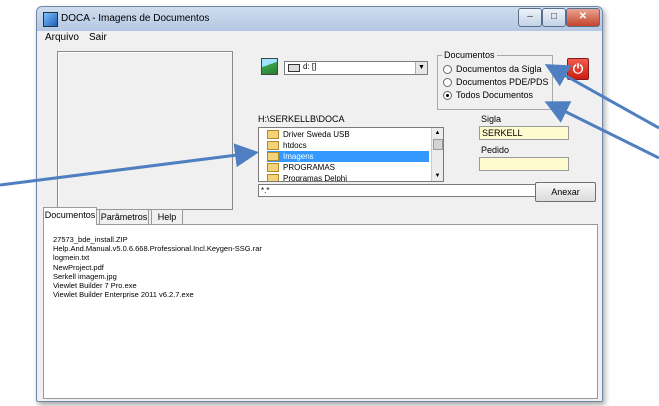 This screenshot has height=406, width=659. Describe the element at coordinates (348, 156) in the screenshot. I see `folder-item-selected: Imagens` at that location.